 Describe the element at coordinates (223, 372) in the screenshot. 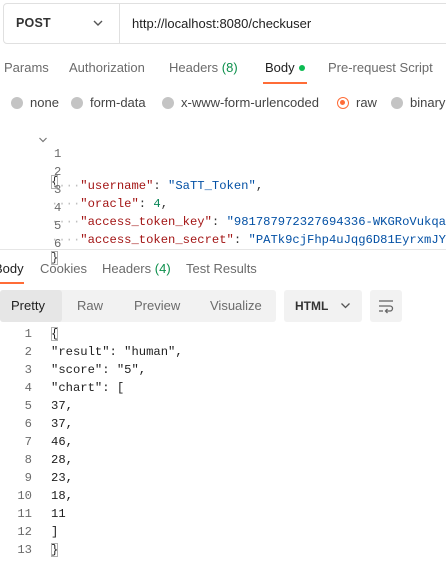

I see `response-line: 3 "score": "5",` at that location.